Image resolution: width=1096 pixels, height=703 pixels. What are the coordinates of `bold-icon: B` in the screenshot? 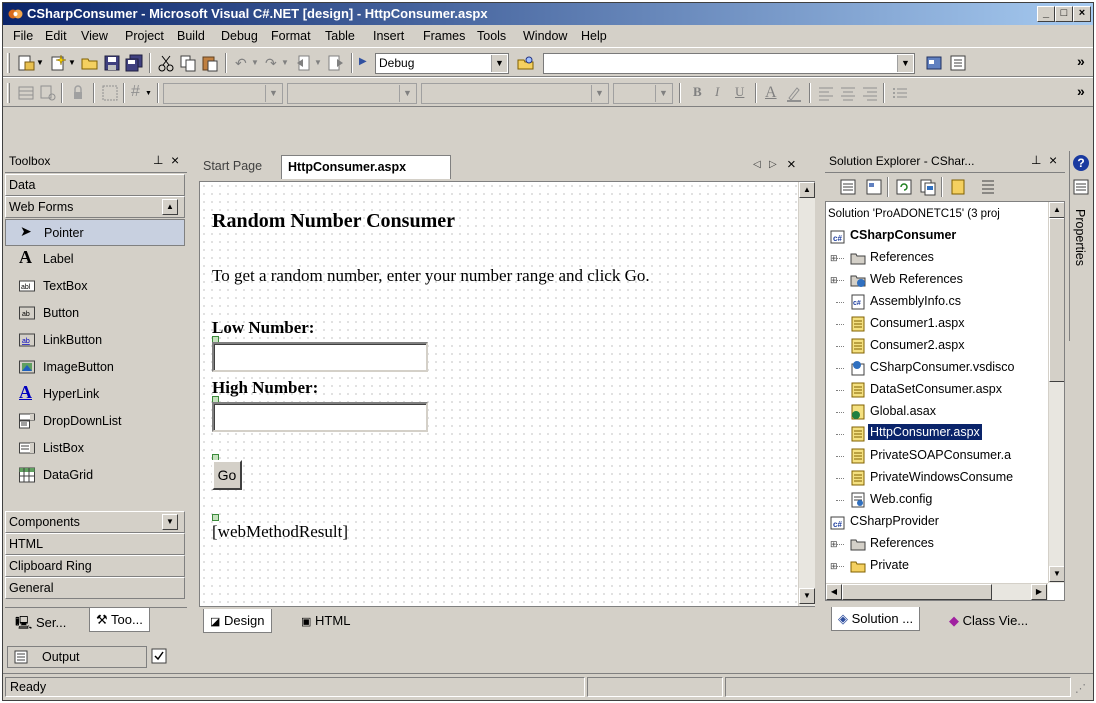 It's located at (697, 92).